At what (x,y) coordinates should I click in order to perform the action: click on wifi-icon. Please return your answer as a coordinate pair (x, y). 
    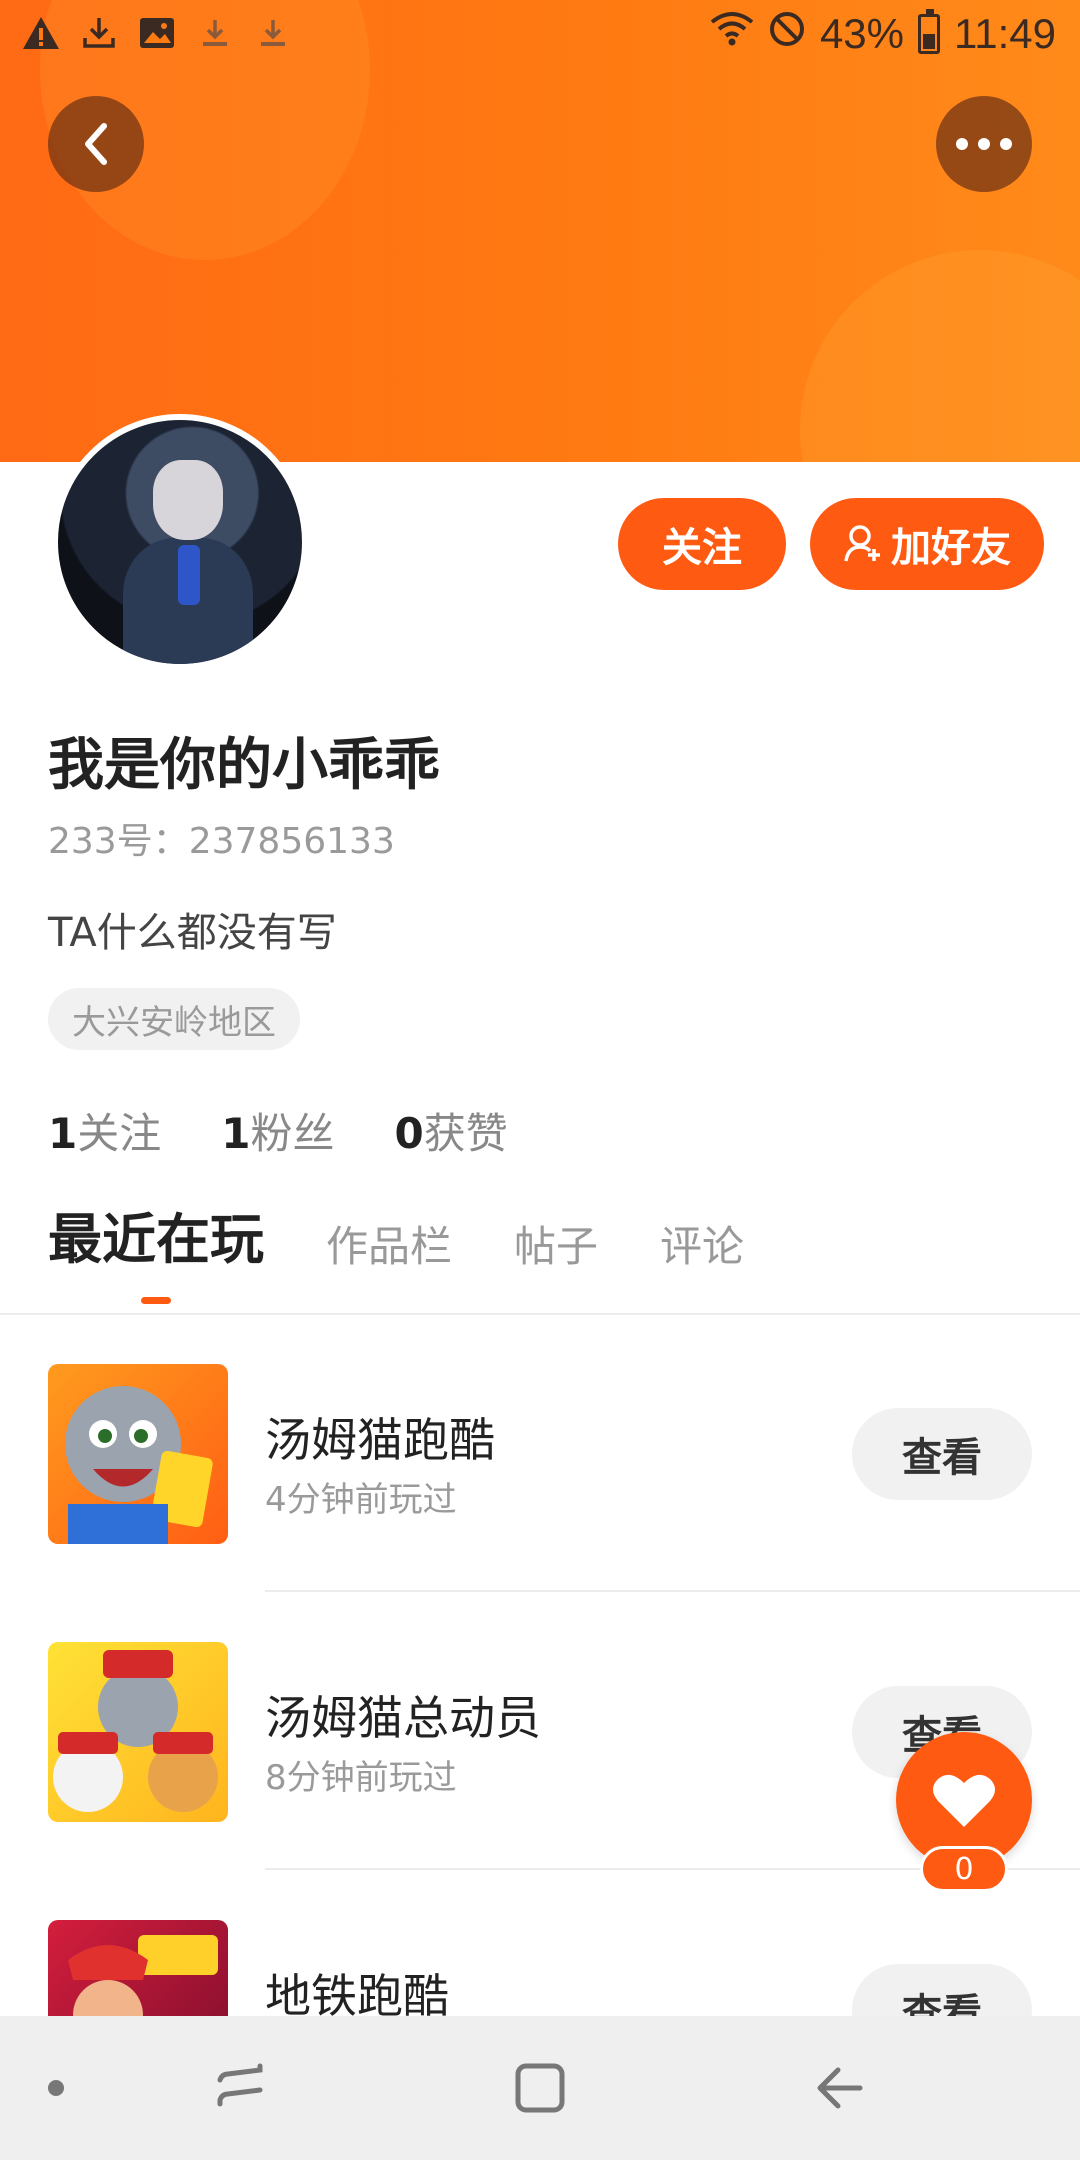
    Looking at the image, I should click on (732, 34).